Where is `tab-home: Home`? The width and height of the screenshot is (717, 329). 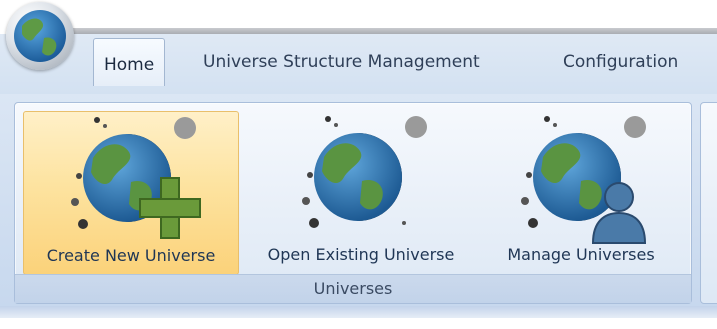 tab-home: Home is located at coordinates (129, 62).